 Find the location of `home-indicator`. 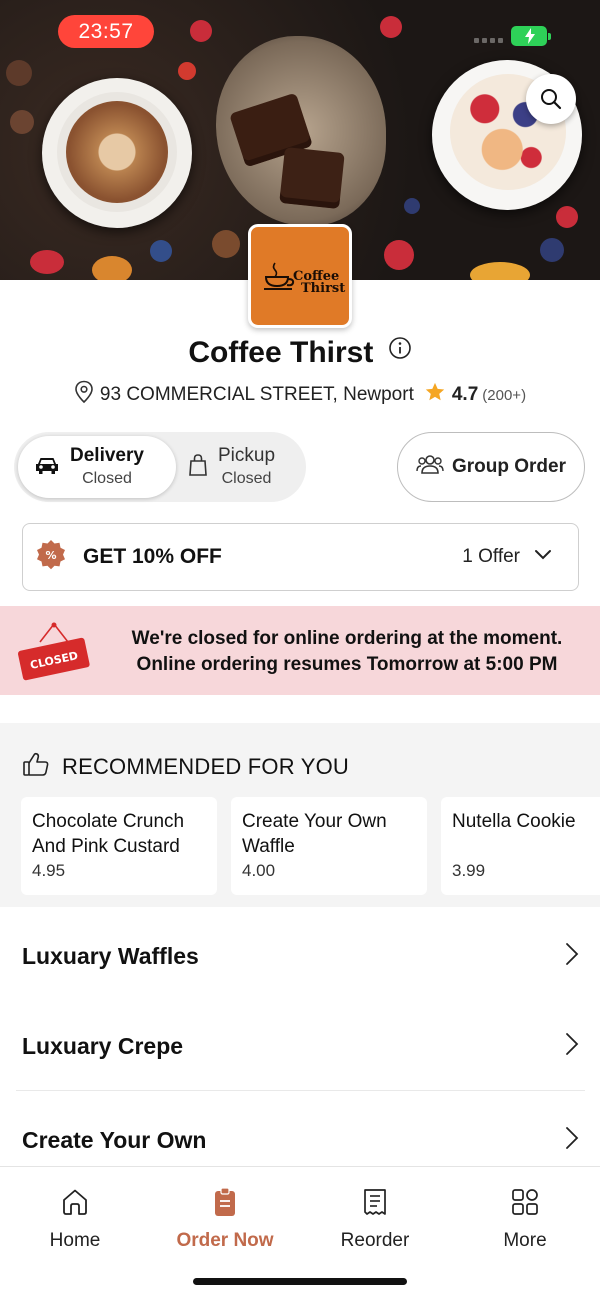

home-indicator is located at coordinates (300, 1281).